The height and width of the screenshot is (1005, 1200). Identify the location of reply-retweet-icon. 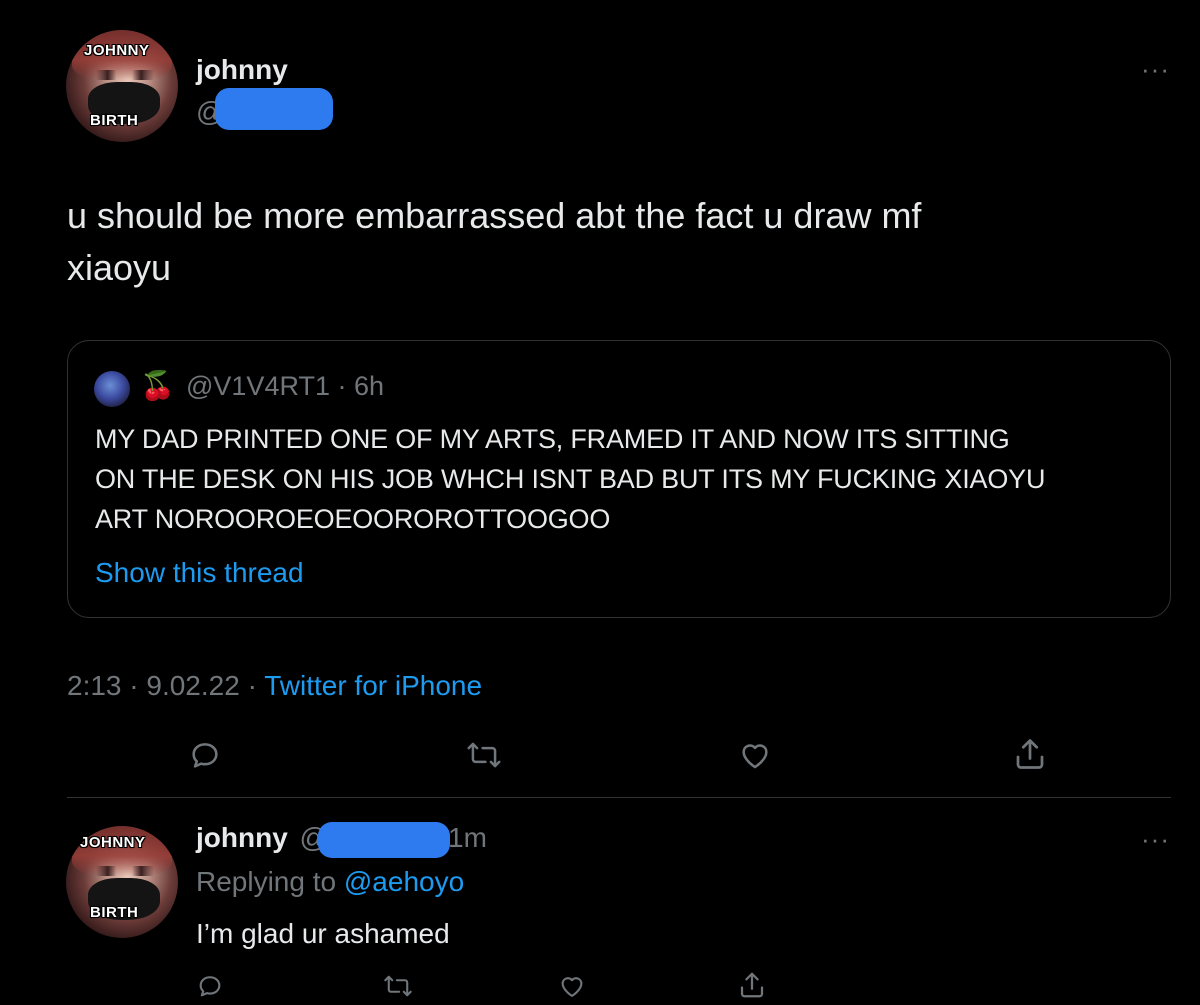
(398, 986).